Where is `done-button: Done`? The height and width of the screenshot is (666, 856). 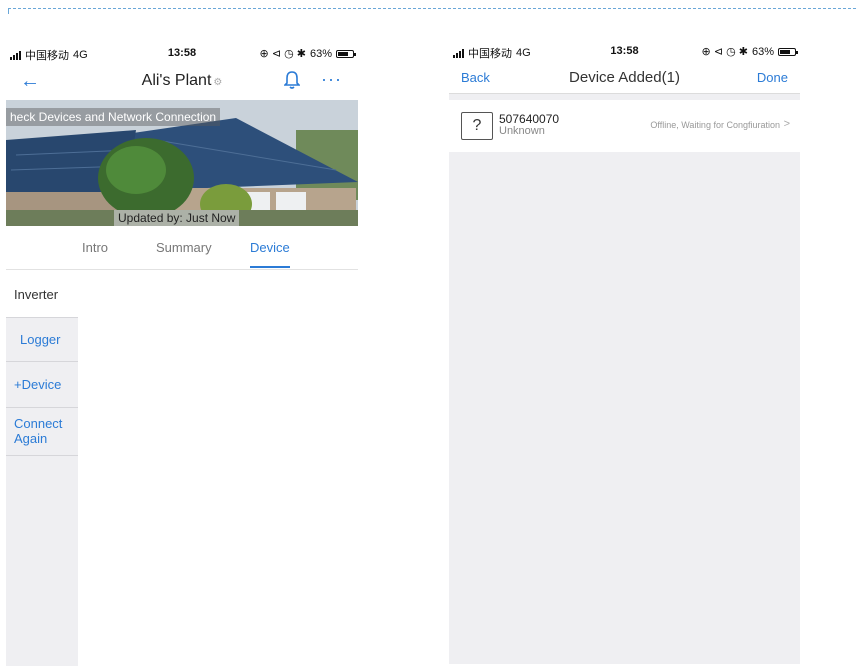 done-button: Done is located at coordinates (772, 77).